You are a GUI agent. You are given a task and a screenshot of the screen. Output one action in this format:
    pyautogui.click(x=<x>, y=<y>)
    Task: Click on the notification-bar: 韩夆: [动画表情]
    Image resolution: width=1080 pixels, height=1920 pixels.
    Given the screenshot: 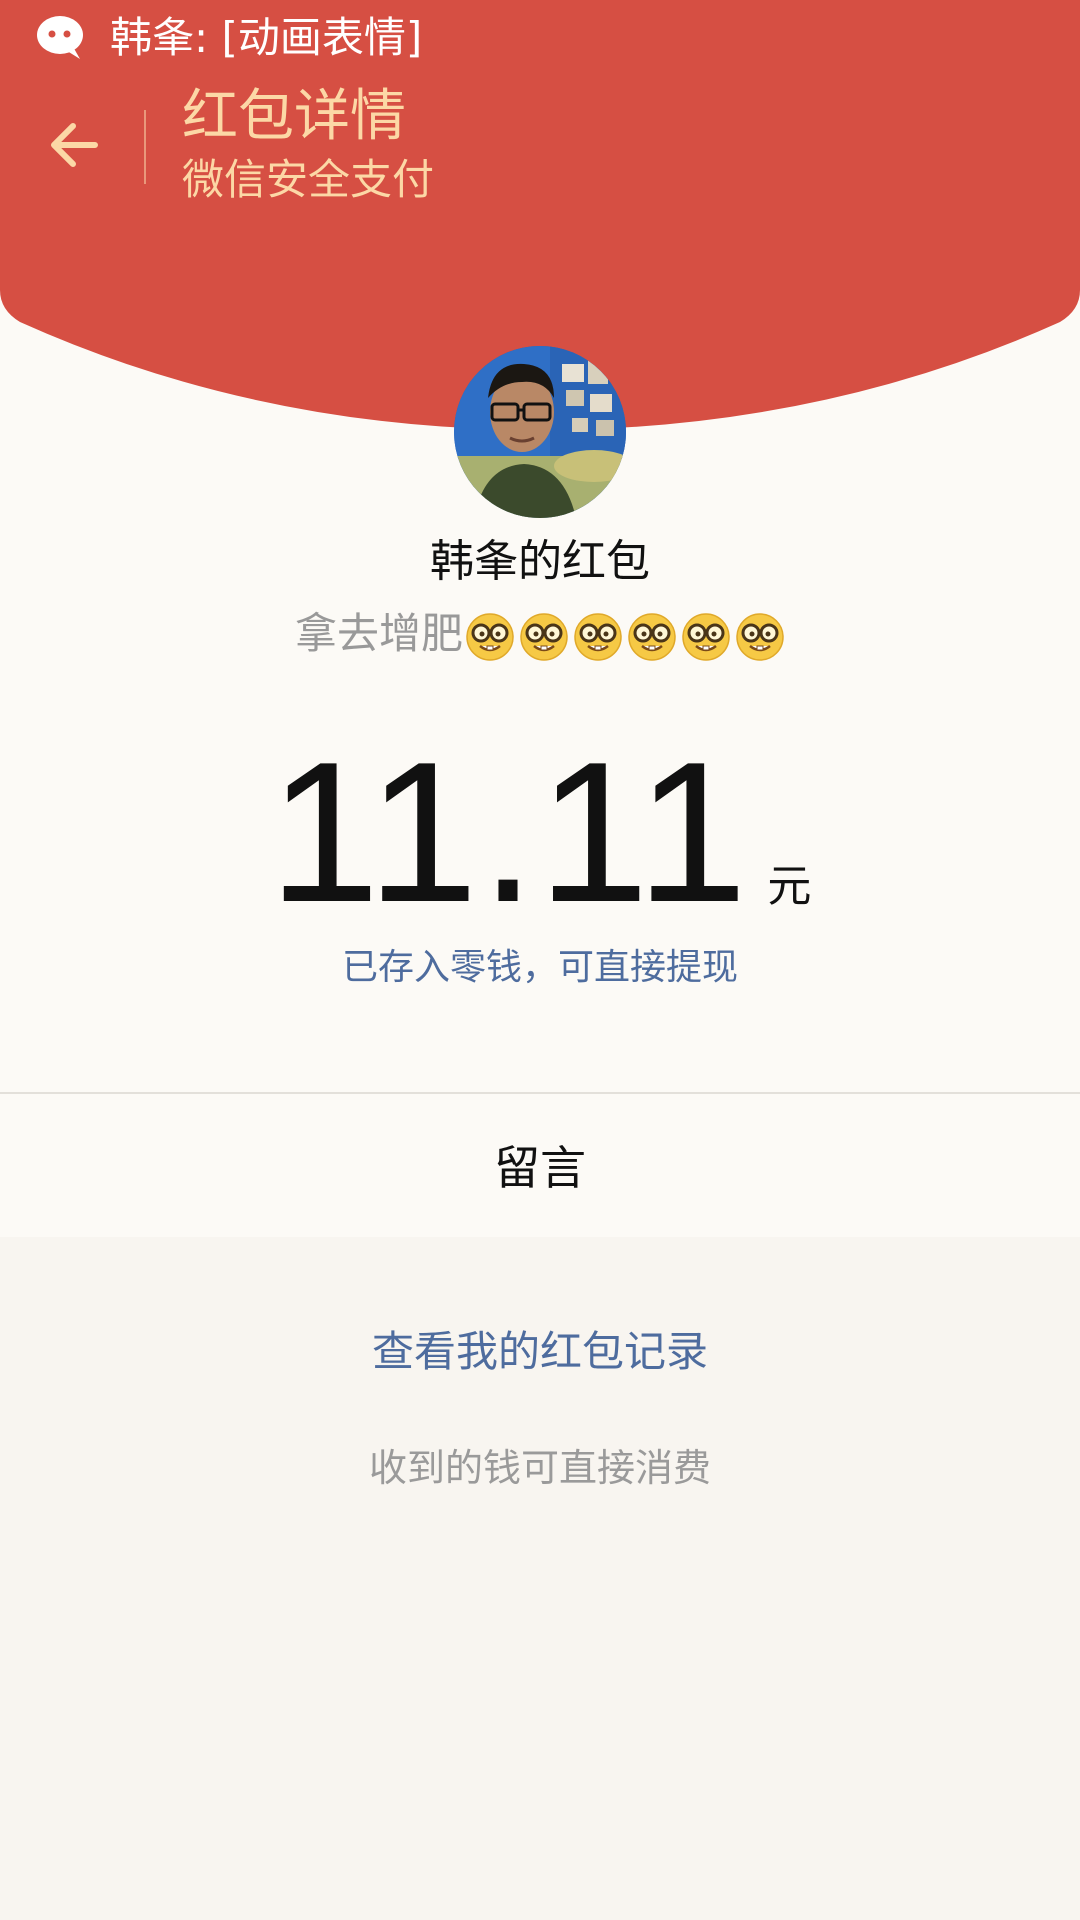 What is the action you would take?
    pyautogui.click(x=229, y=38)
    